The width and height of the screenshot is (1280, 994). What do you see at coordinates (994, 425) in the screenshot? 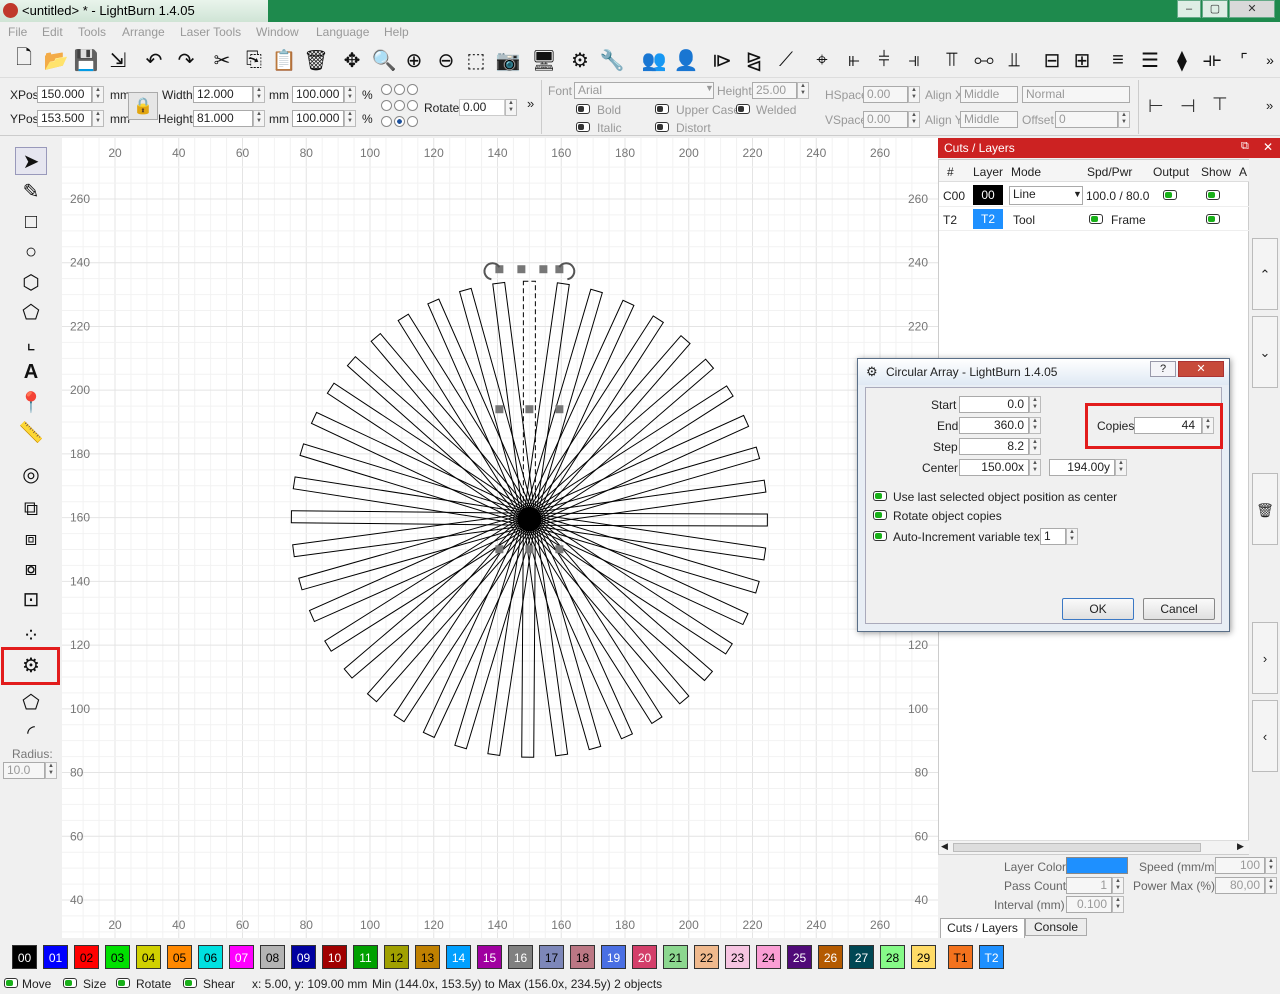
I see `end-field: 360.0` at bounding box center [994, 425].